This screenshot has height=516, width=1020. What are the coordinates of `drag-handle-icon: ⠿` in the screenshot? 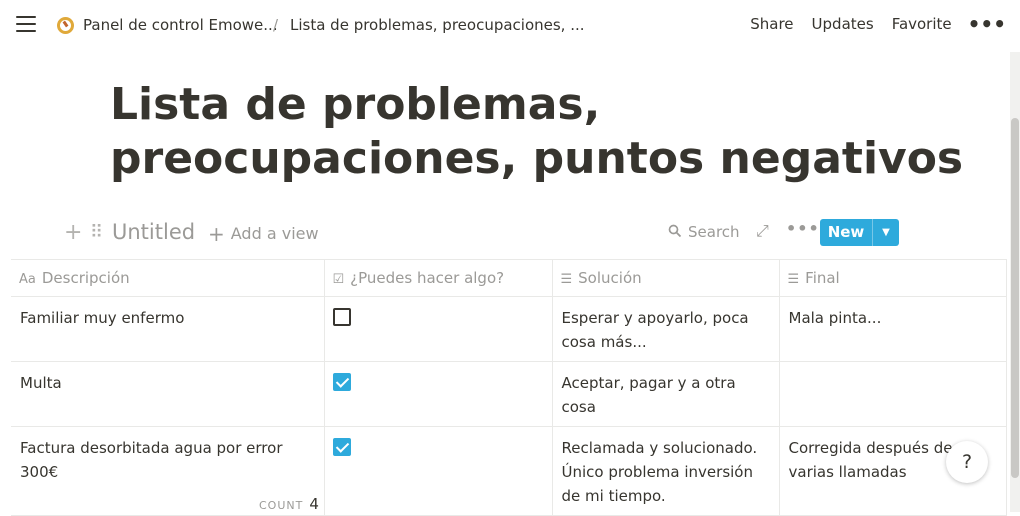 It's located at (96, 232).